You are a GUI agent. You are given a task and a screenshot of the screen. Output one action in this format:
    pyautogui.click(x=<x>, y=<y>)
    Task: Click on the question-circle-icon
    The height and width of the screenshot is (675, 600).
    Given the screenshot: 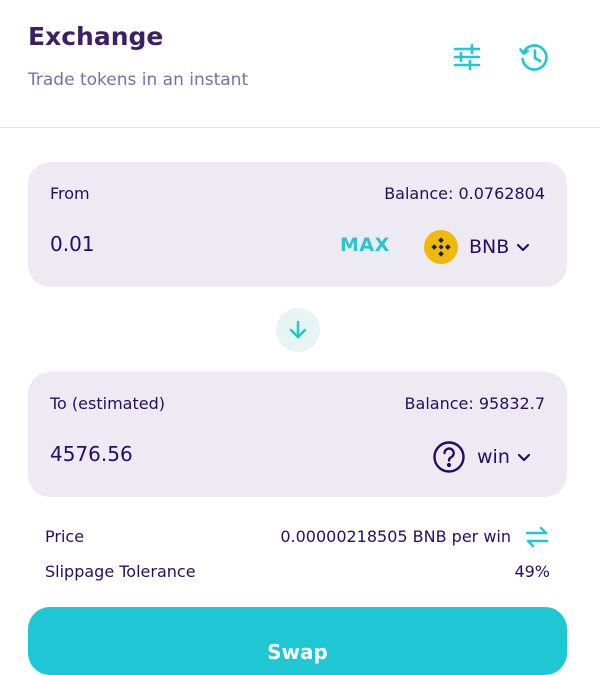 What is the action you would take?
    pyautogui.click(x=449, y=457)
    